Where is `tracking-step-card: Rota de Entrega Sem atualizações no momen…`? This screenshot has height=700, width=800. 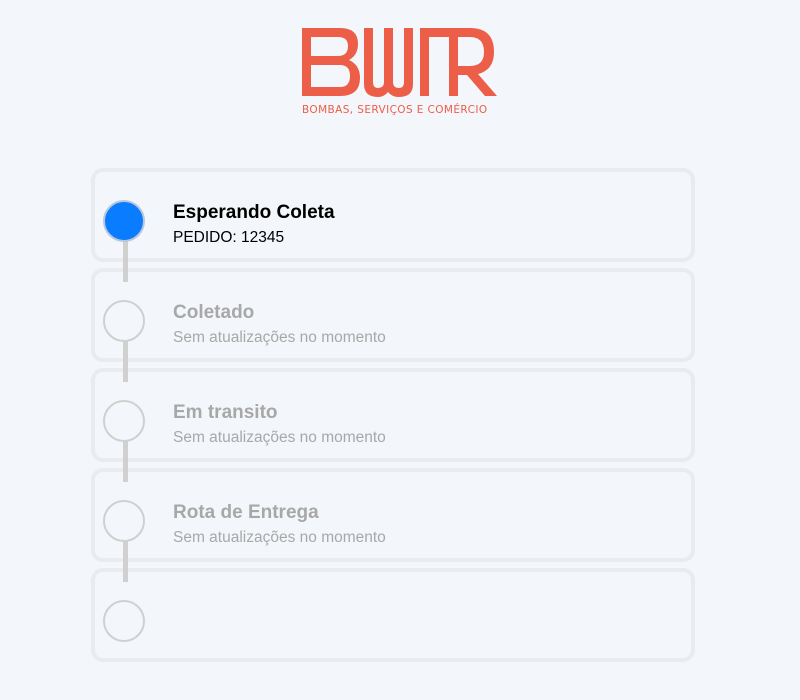 tracking-step-card: Rota de Entrega Sem atualizações no momen… is located at coordinates (393, 525).